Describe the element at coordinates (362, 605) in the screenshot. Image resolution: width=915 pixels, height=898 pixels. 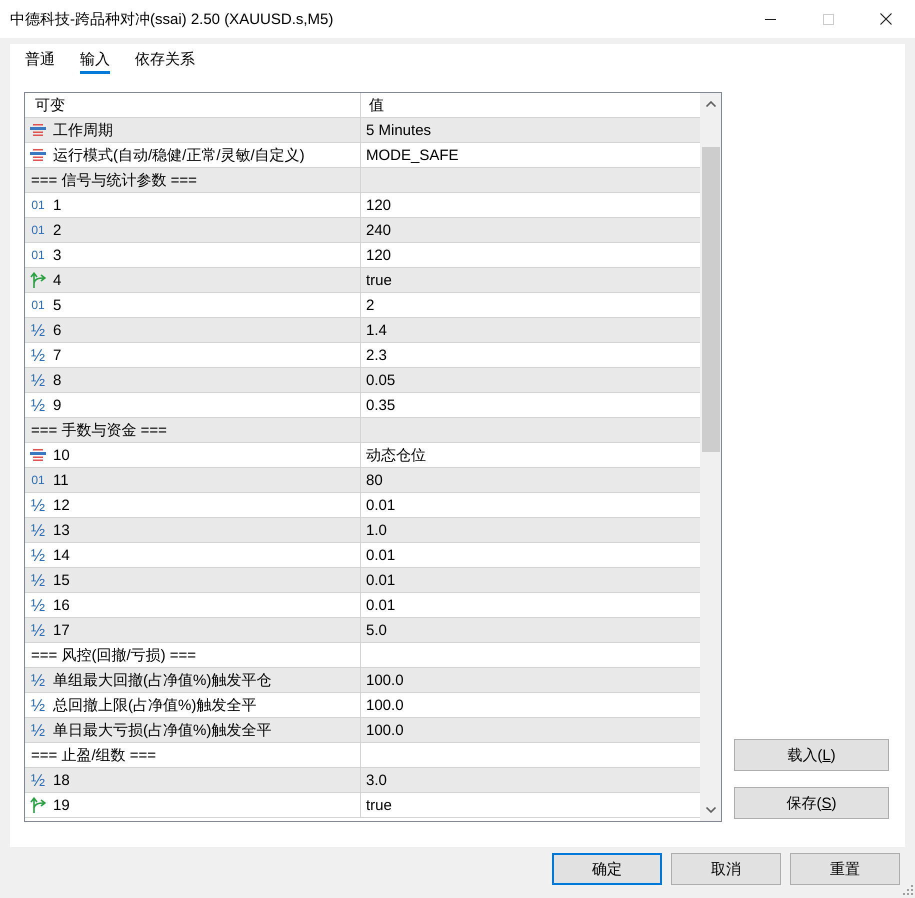
I see `table-row: ½ 16 0.01` at that location.